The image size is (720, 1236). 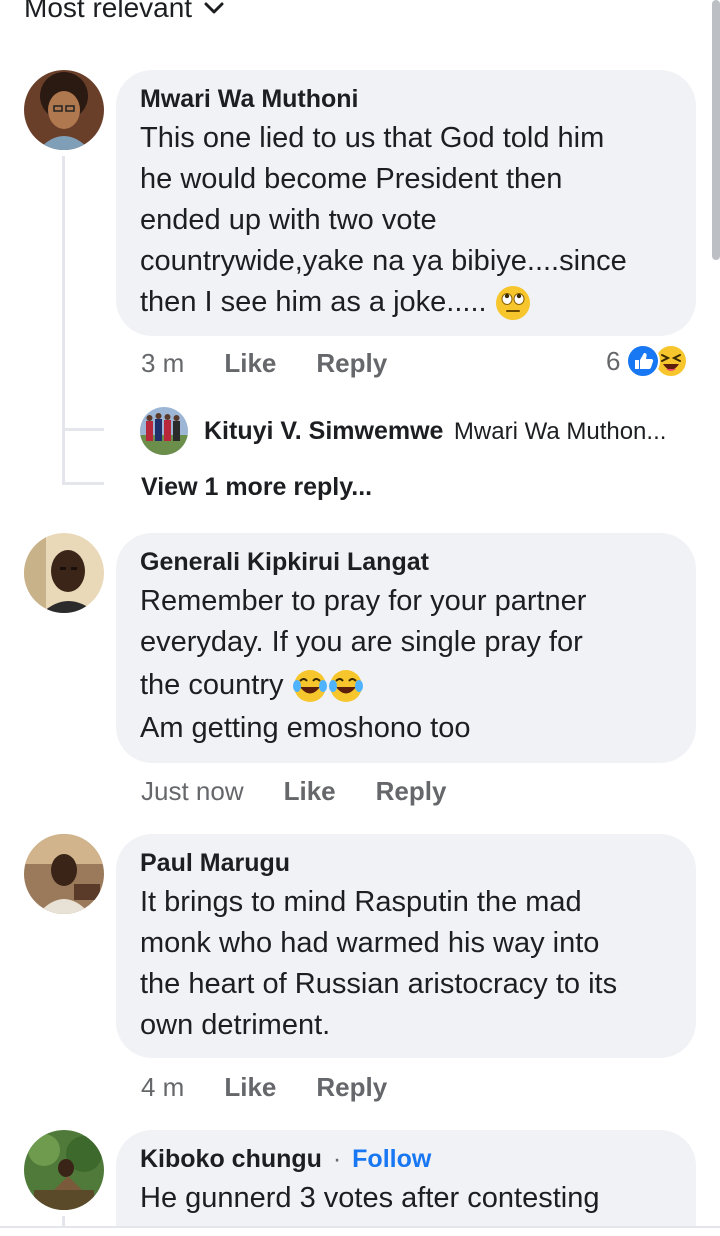 What do you see at coordinates (406, 863) in the screenshot?
I see `comment-author: Paul Marugu` at bounding box center [406, 863].